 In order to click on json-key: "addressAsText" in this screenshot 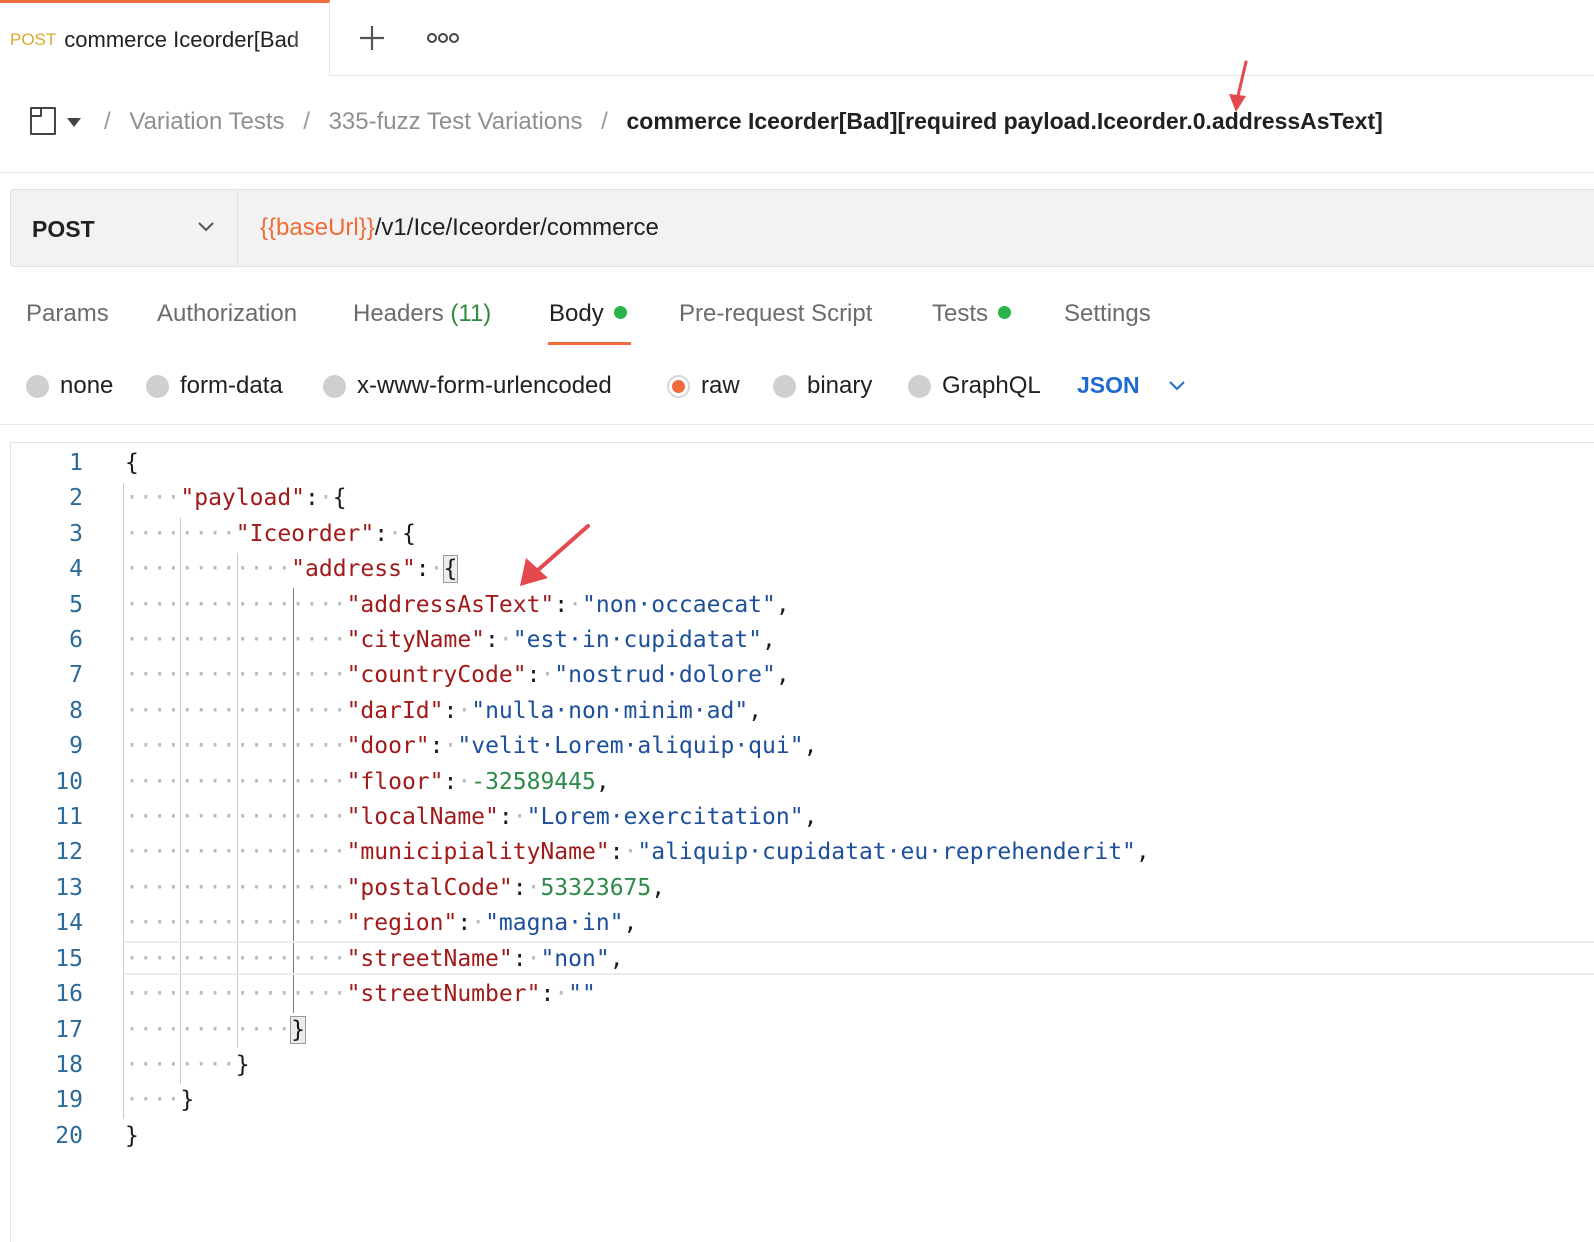, I will do `click(450, 604)`.